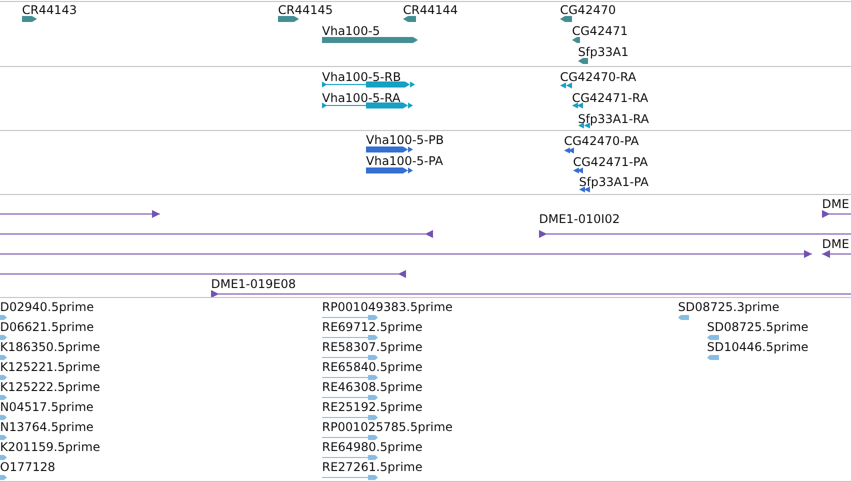  I want to click on feature-label: DME1-019E08, so click(253, 284).